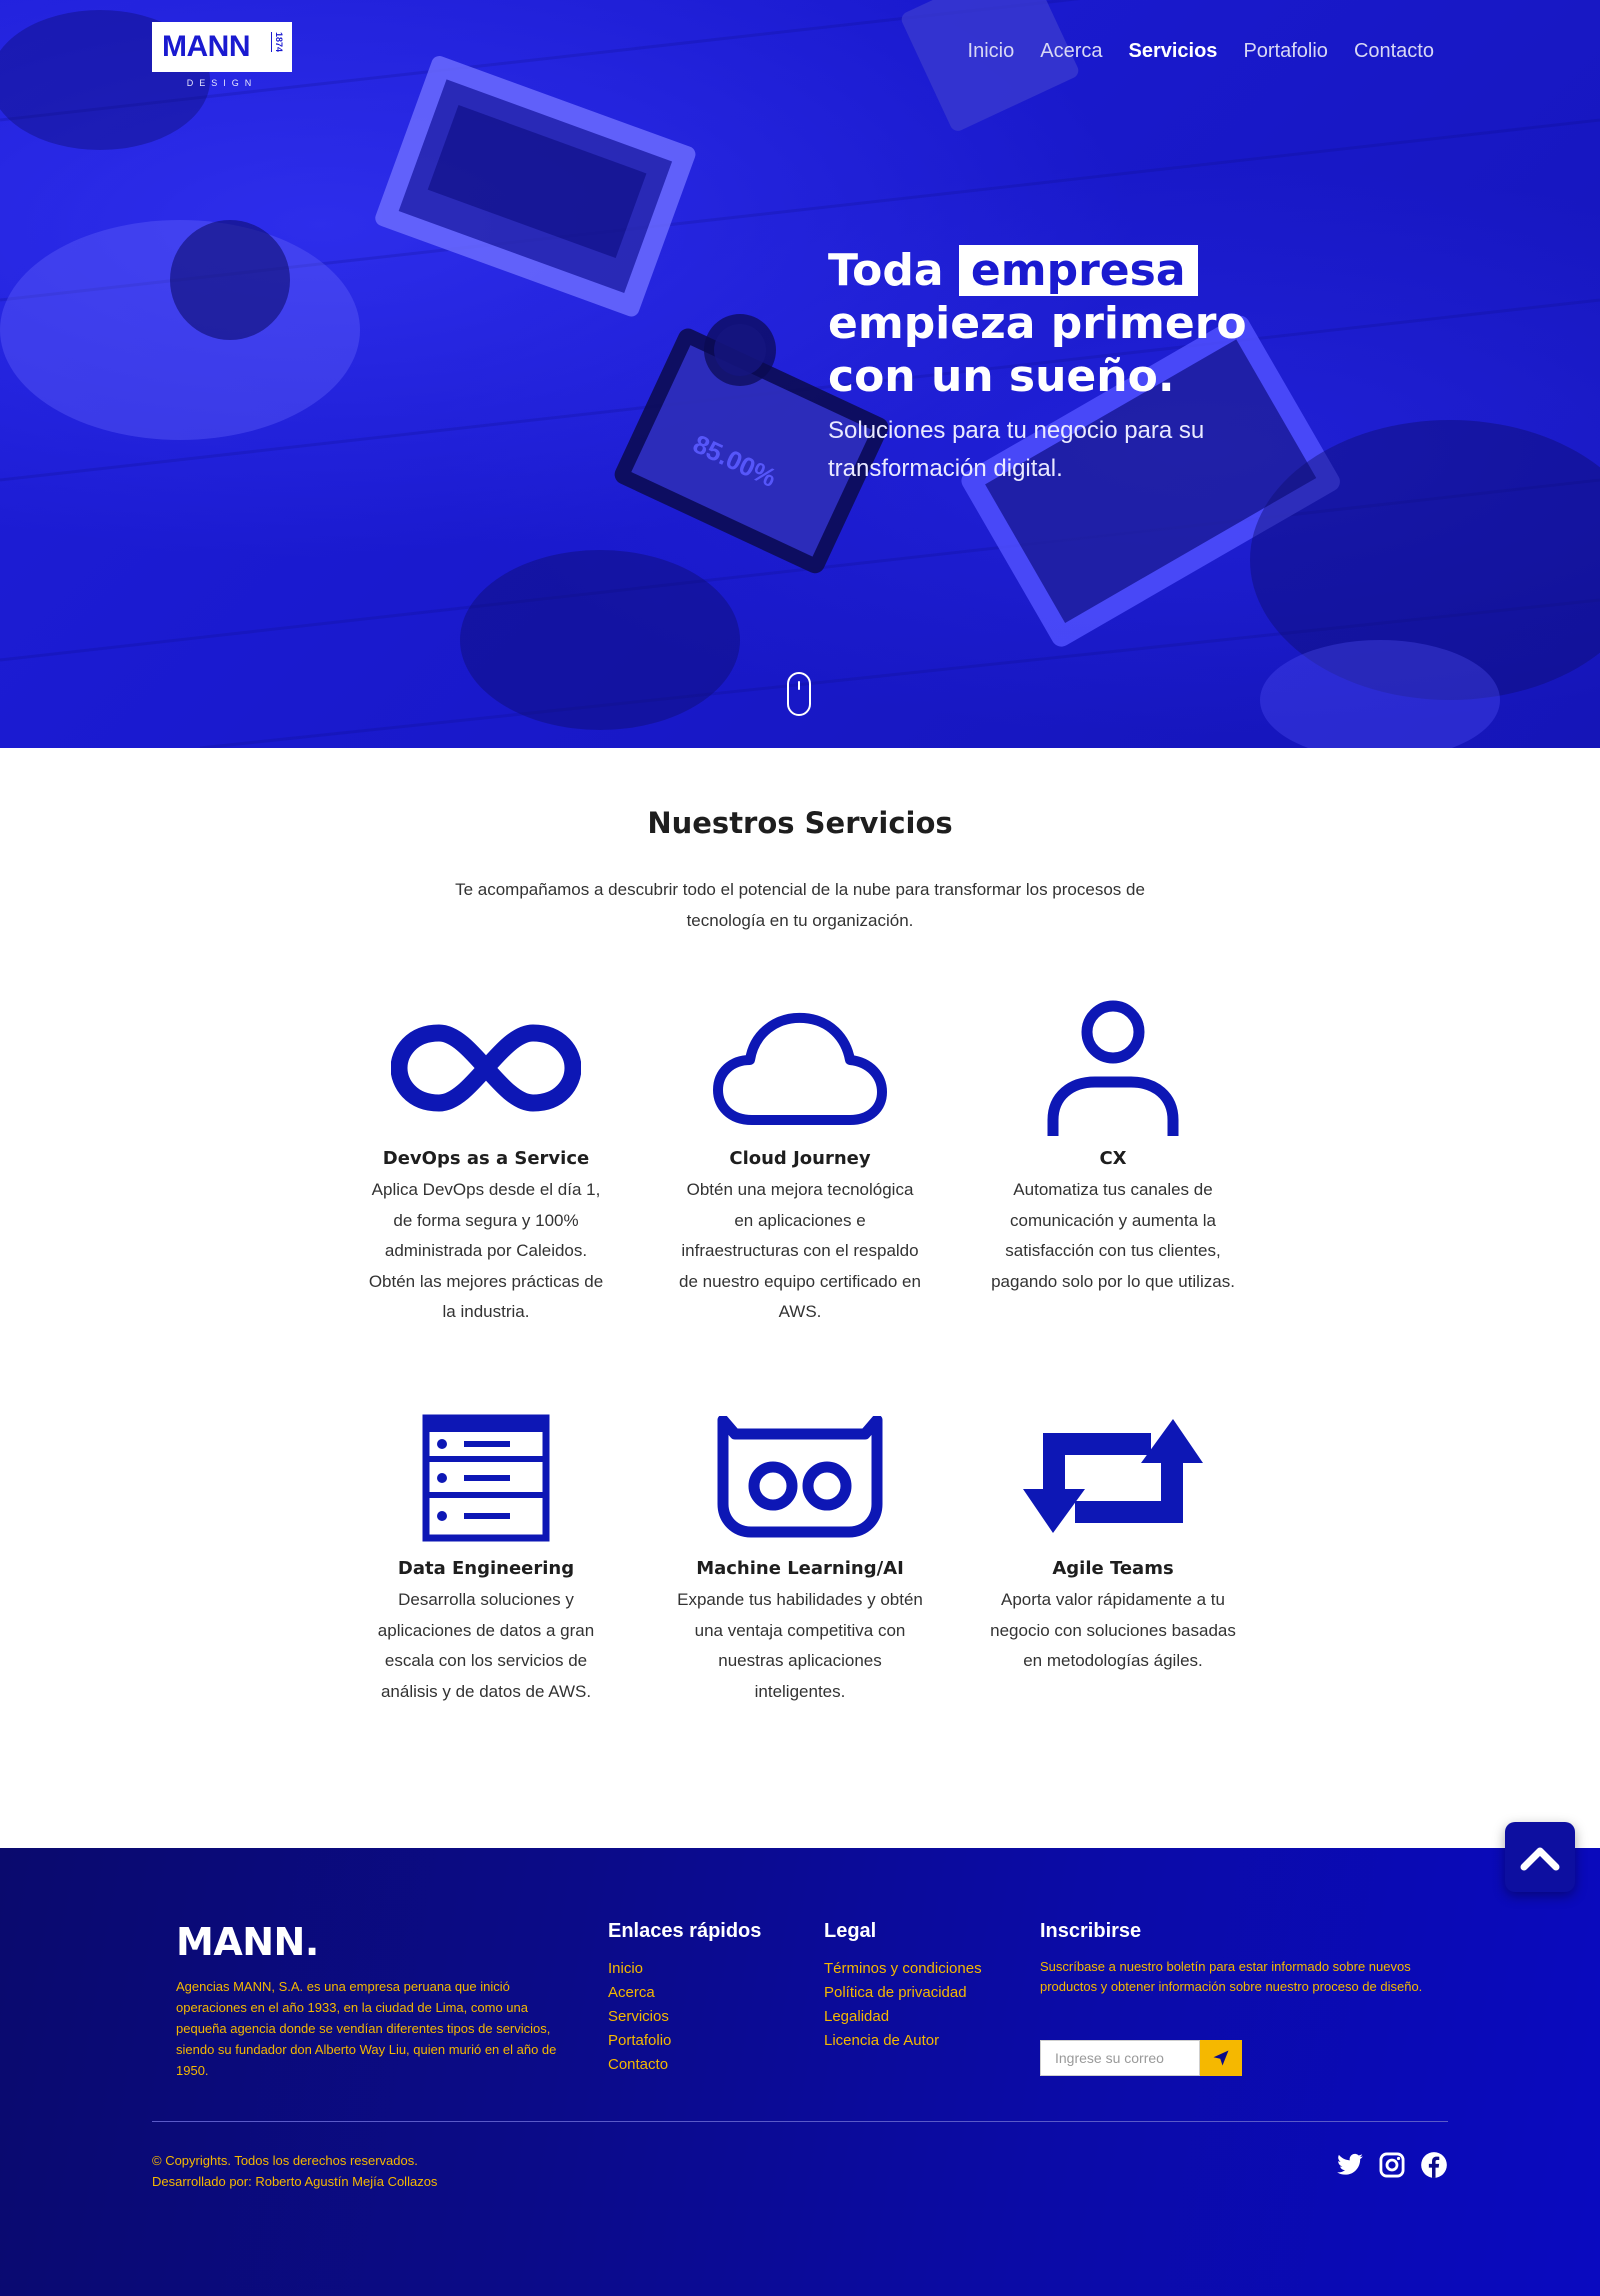 This screenshot has width=1600, height=2296. I want to click on service-title: Data Engineering, so click(486, 1568).